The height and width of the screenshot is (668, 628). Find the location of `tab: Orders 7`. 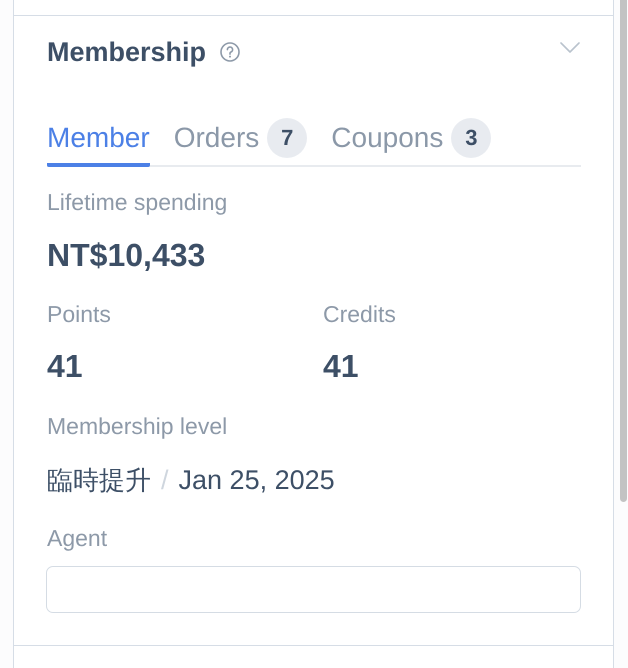

tab: Orders 7 is located at coordinates (241, 142).